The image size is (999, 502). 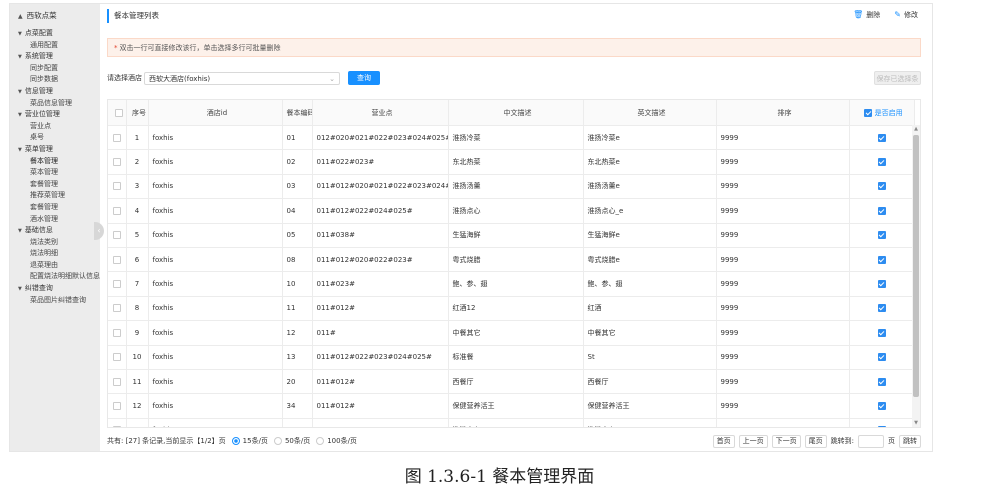 I want to click on table-row: 13foxhis40011#洗浴中心洗浴中心9999, so click(x=511, y=422).